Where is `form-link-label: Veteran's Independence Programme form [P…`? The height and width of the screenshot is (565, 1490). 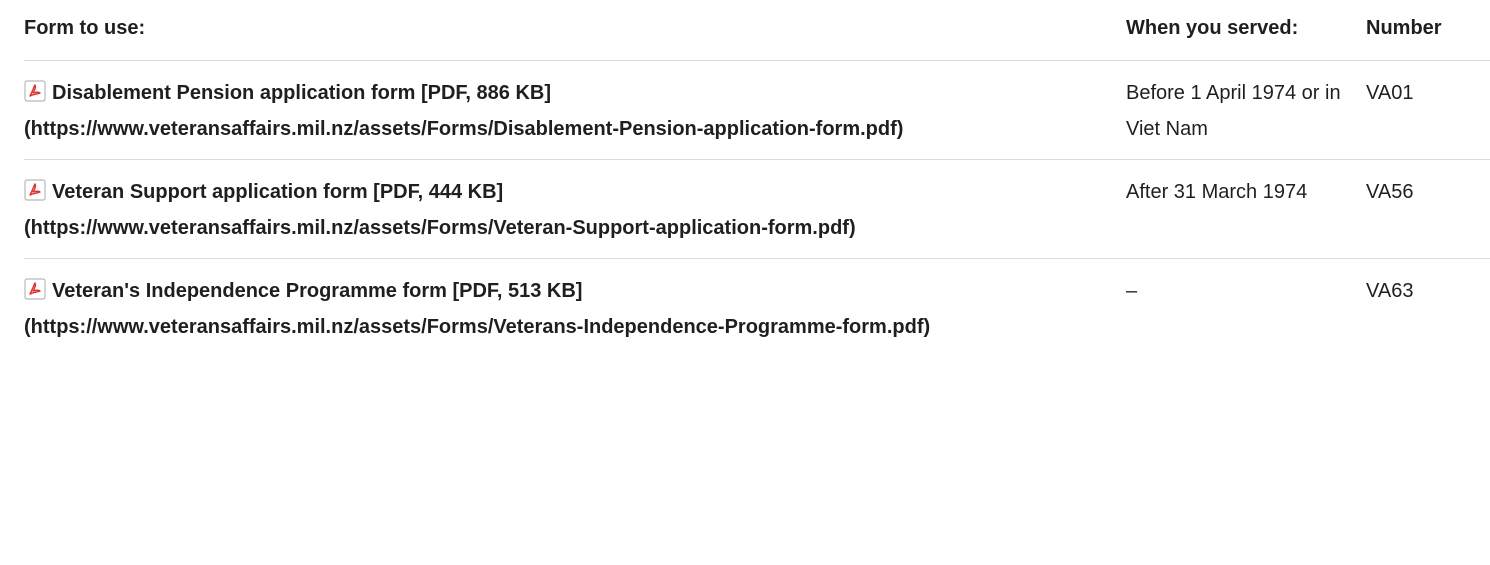
form-link-label: Veteran's Independence Programme form [P… is located at coordinates (317, 291).